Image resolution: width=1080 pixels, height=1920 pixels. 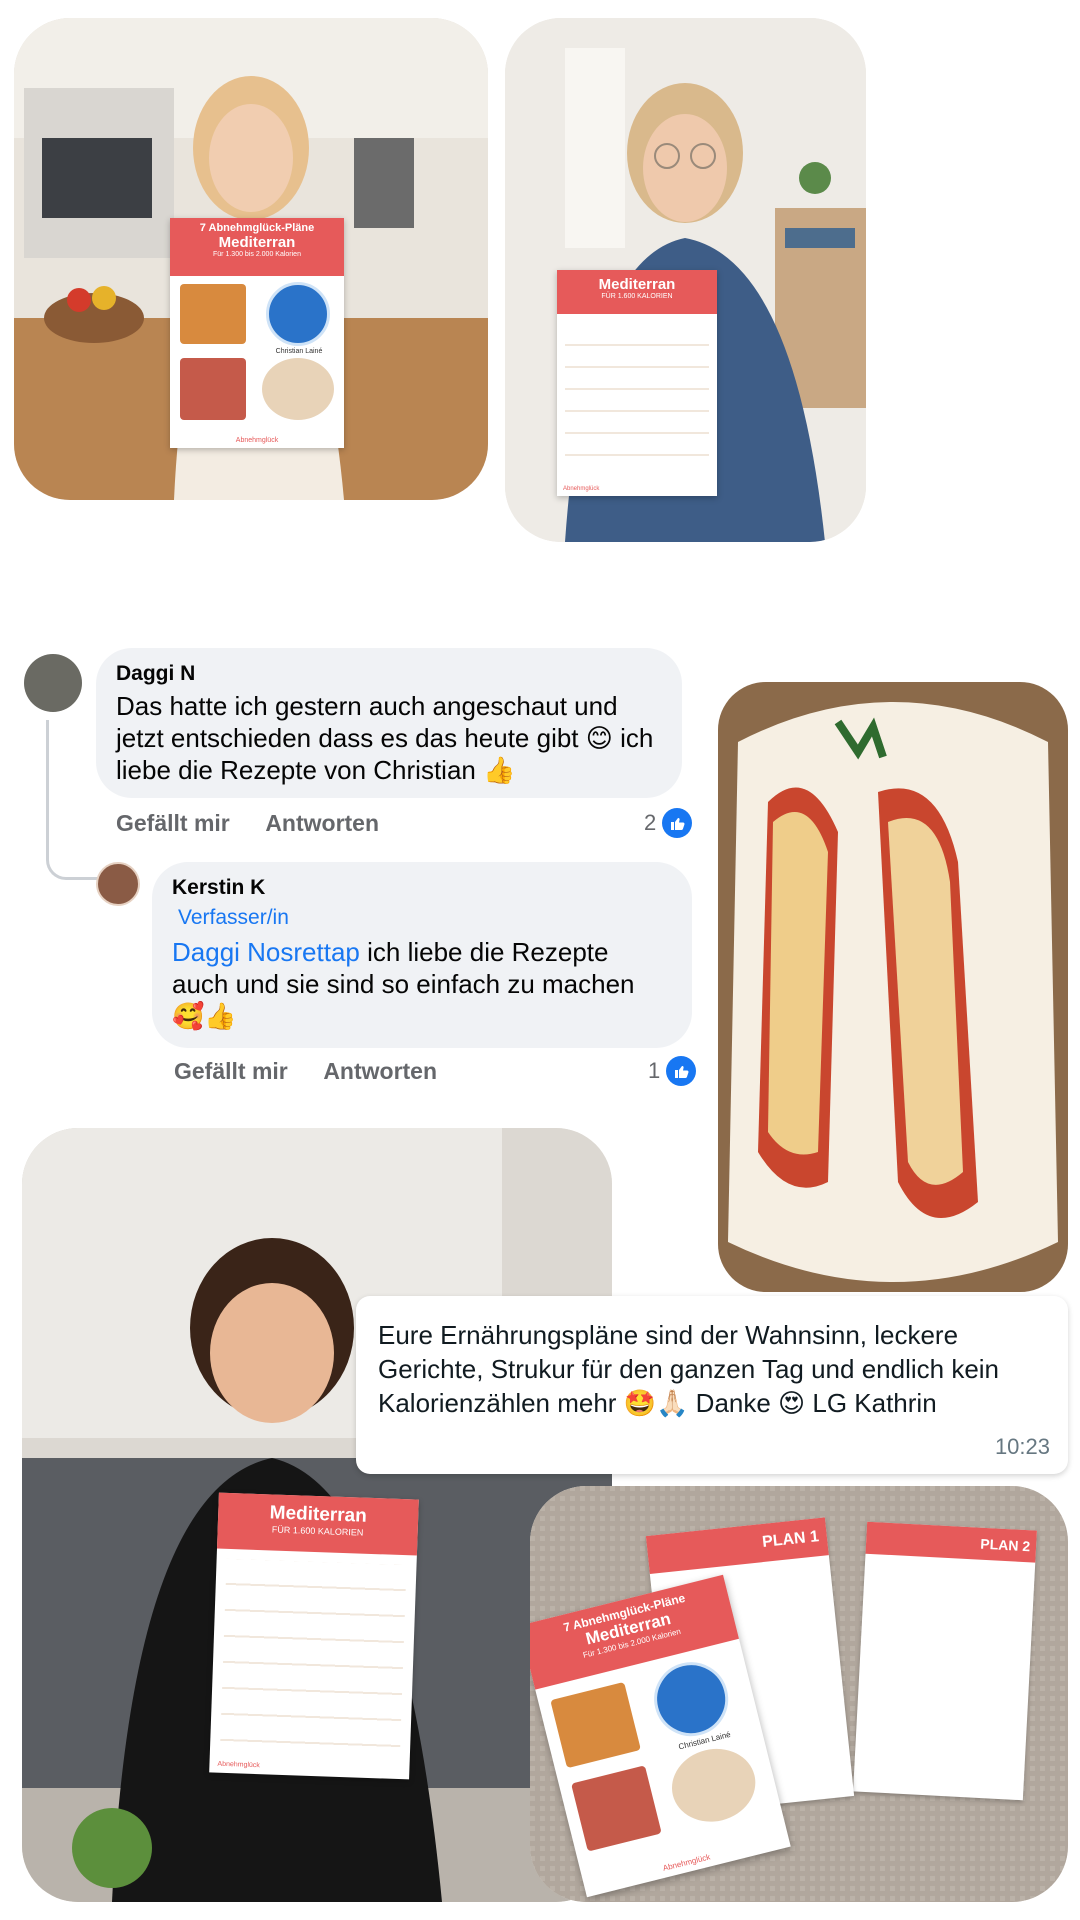 I want to click on author-photo, so click(x=298, y=314).